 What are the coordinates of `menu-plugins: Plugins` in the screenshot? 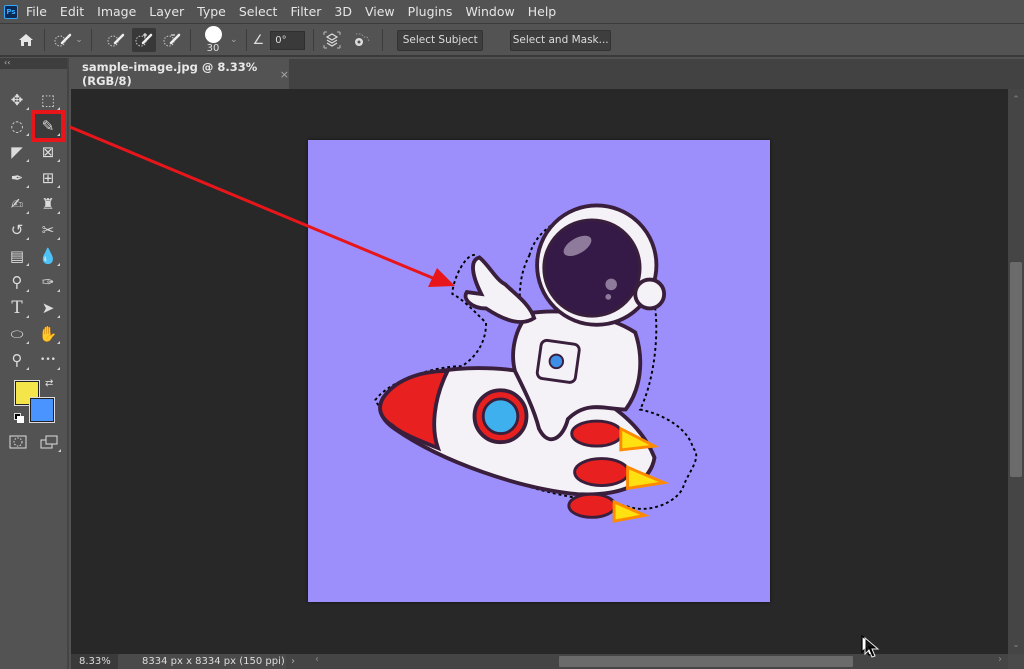 It's located at (430, 11).